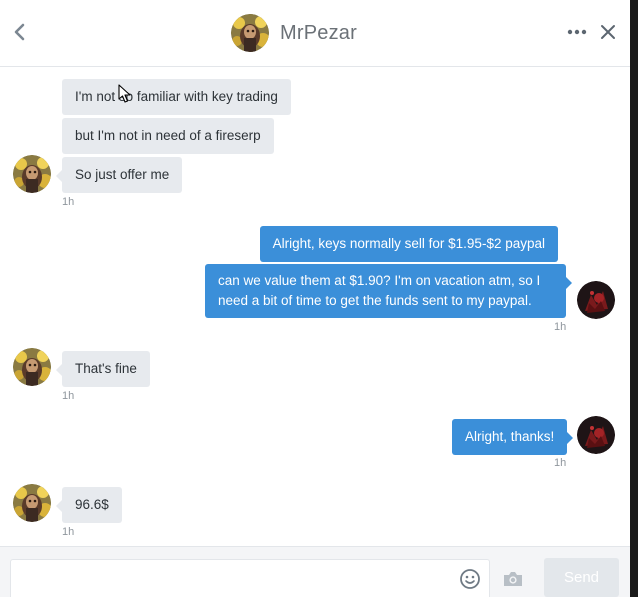  I want to click on message-bubble-incoming: but I'm not in need of a fireserp, so click(168, 136).